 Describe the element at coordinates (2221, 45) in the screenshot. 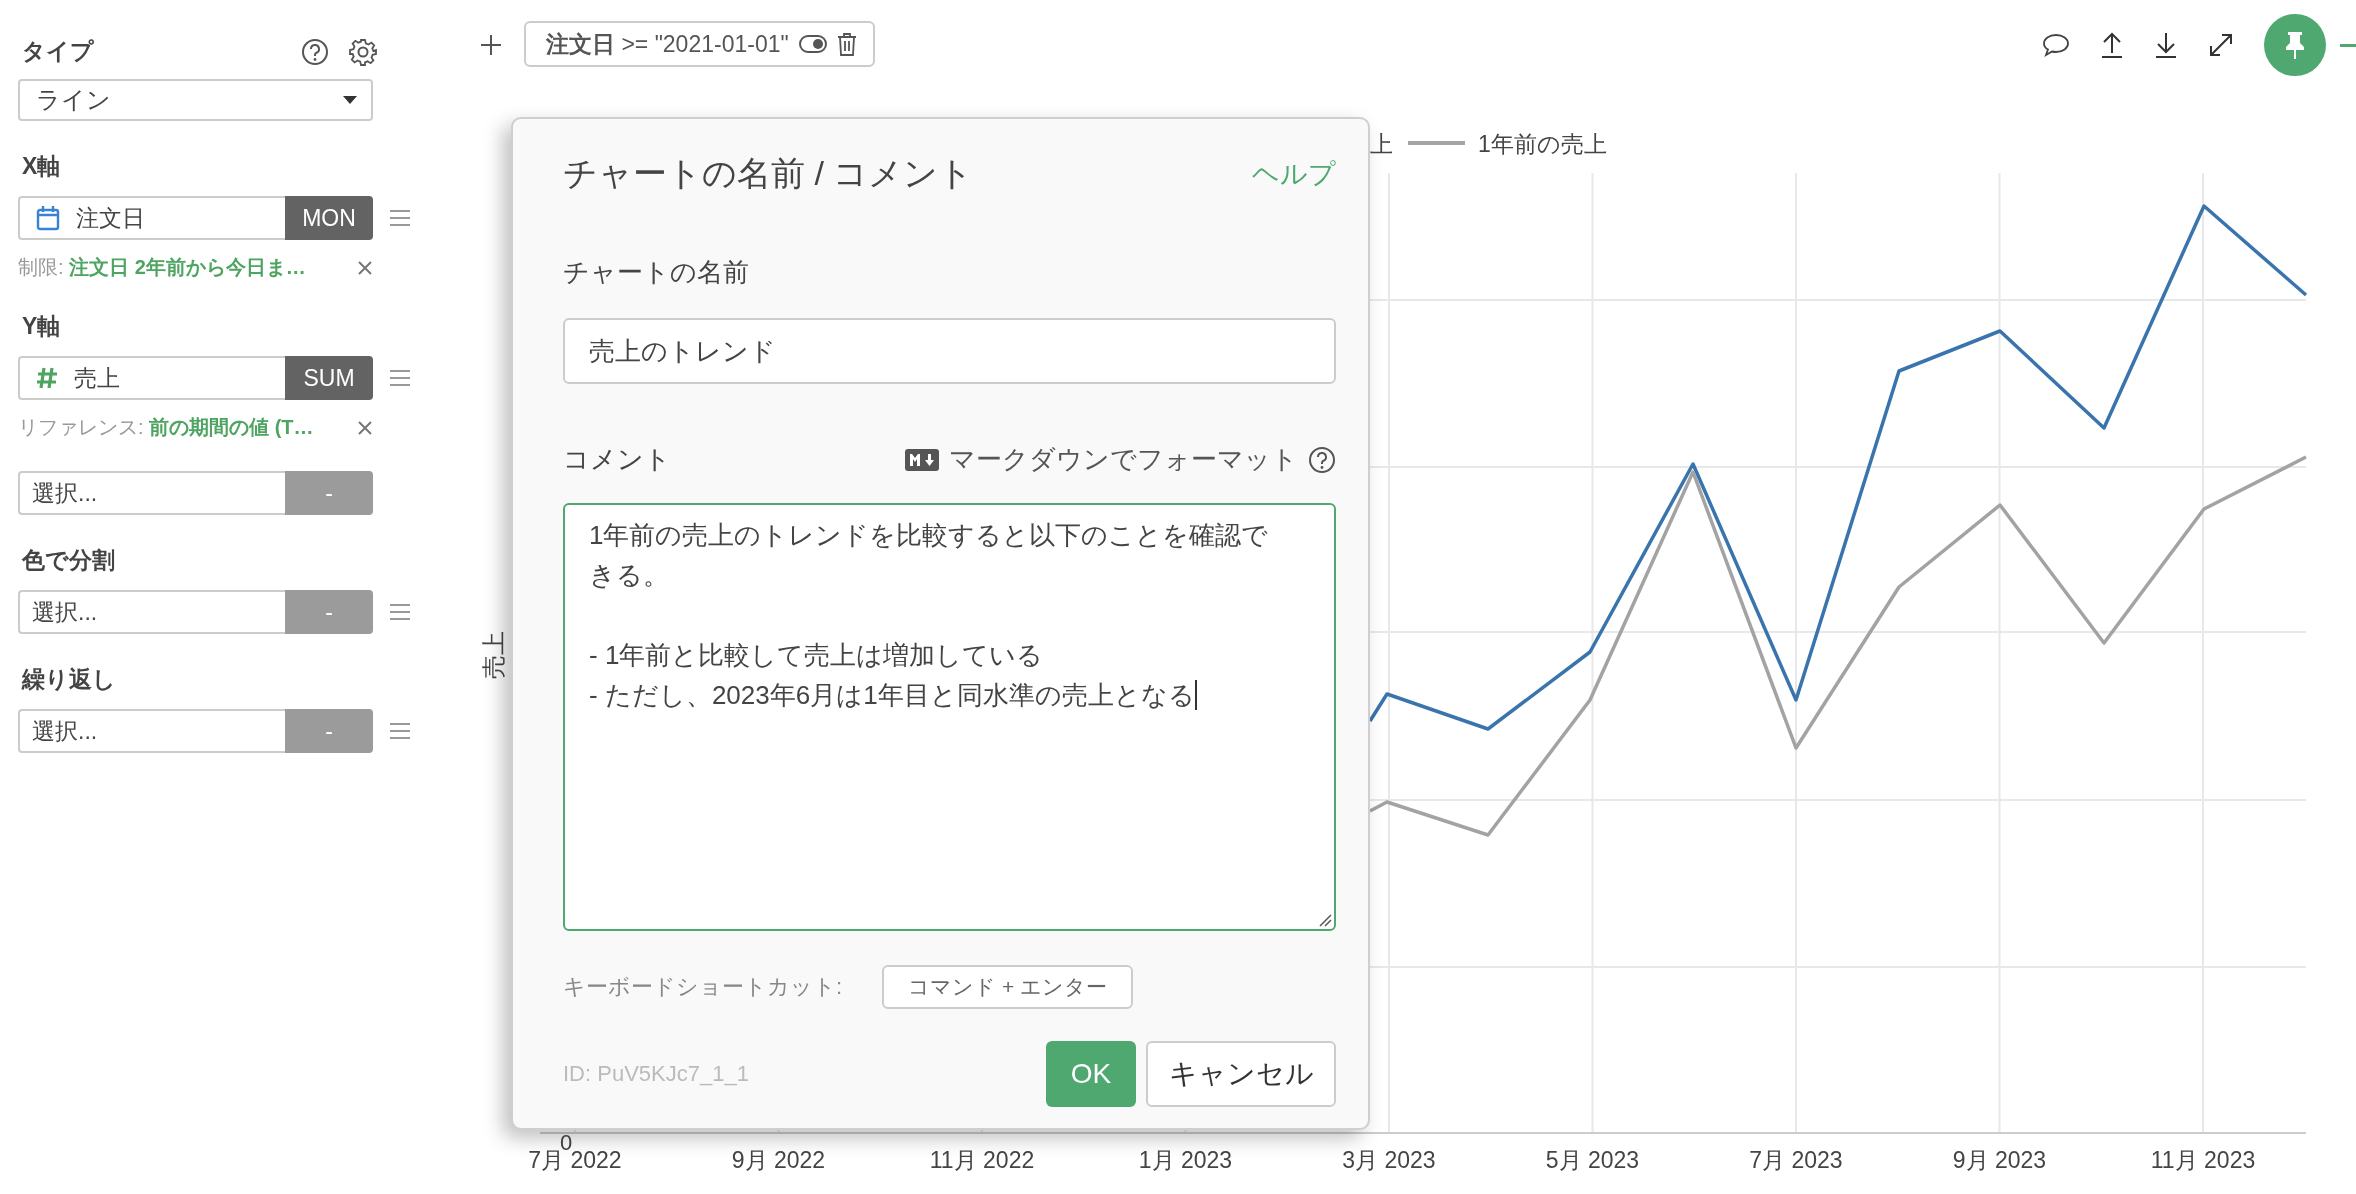

I see `expand-icon` at that location.